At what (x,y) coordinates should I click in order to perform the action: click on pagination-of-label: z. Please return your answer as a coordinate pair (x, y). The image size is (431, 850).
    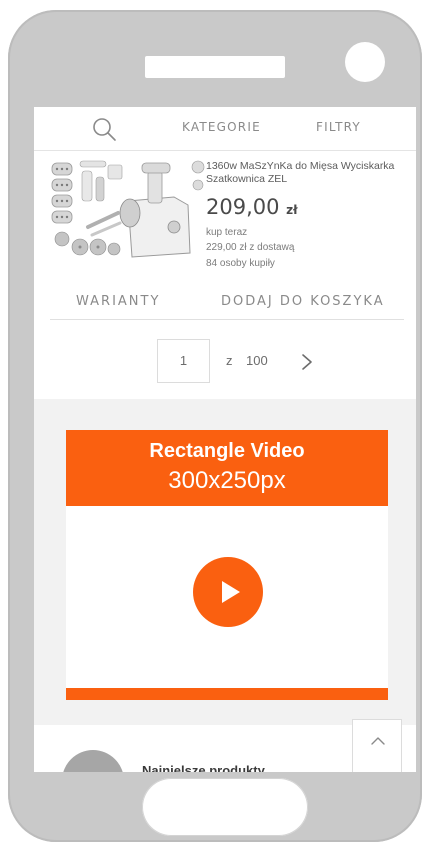
    Looking at the image, I should click on (229, 360).